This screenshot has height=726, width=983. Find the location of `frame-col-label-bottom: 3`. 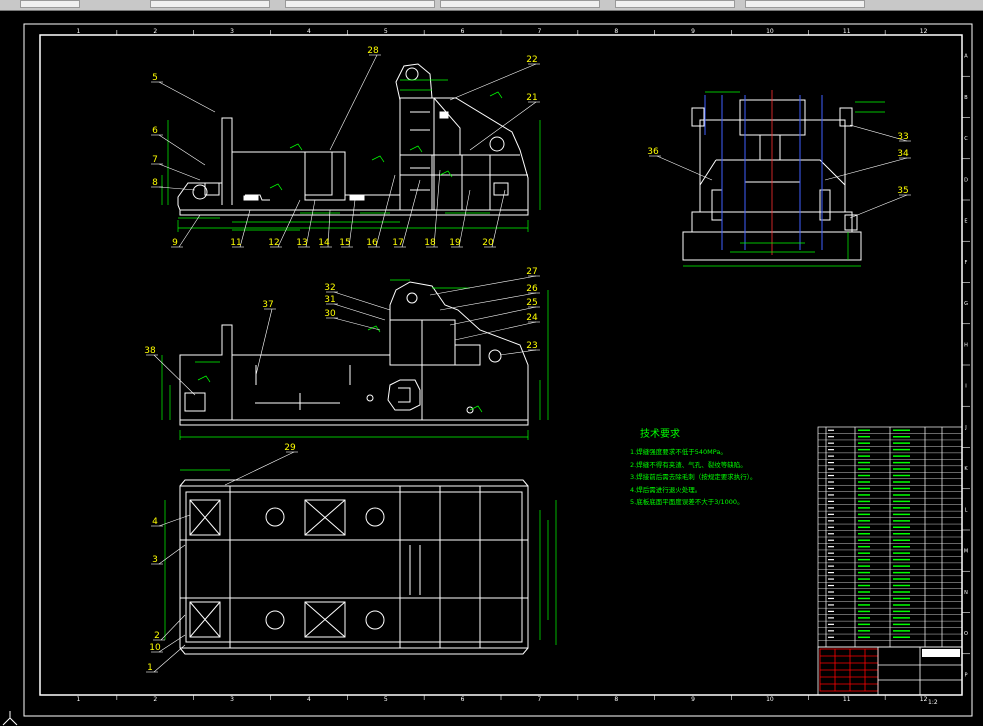

frame-col-label-bottom: 3 is located at coordinates (232, 699).